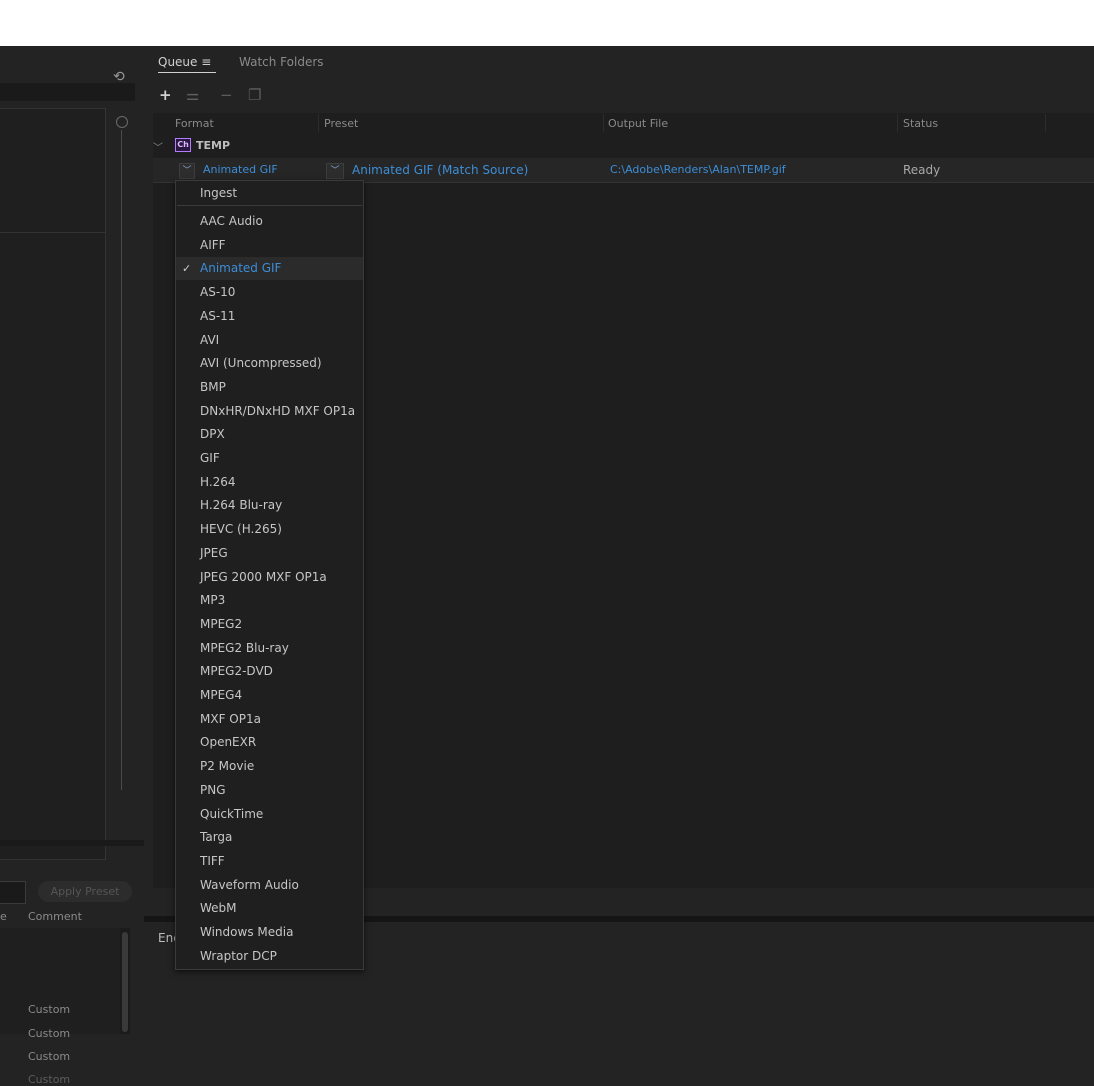 The width and height of the screenshot is (1094, 1086). Describe the element at coordinates (249, 885) in the screenshot. I see `menu-item-format: Waveform Audio` at that location.